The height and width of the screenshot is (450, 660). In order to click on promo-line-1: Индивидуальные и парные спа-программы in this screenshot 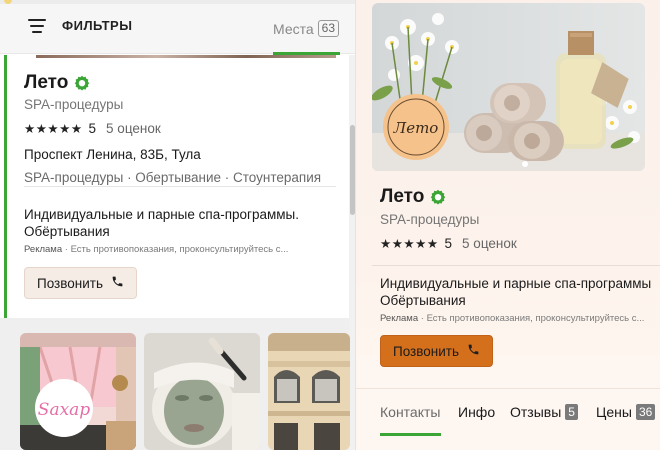, I will do `click(516, 283)`.